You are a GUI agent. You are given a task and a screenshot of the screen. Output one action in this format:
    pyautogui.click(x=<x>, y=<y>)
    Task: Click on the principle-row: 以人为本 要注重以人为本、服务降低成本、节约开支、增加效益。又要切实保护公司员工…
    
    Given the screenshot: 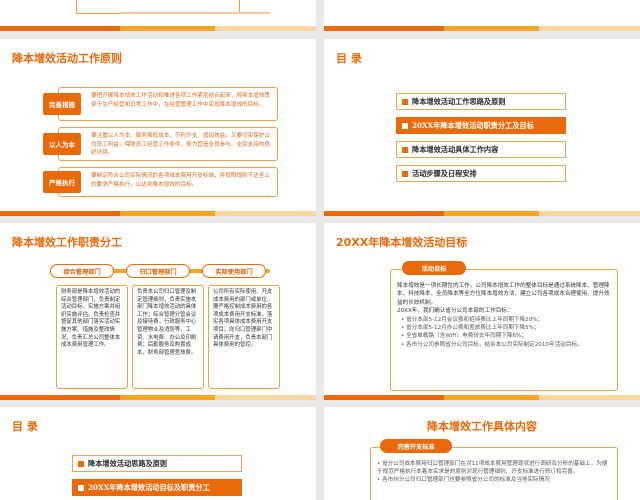 What is the action you would take?
    pyautogui.click(x=160, y=144)
    